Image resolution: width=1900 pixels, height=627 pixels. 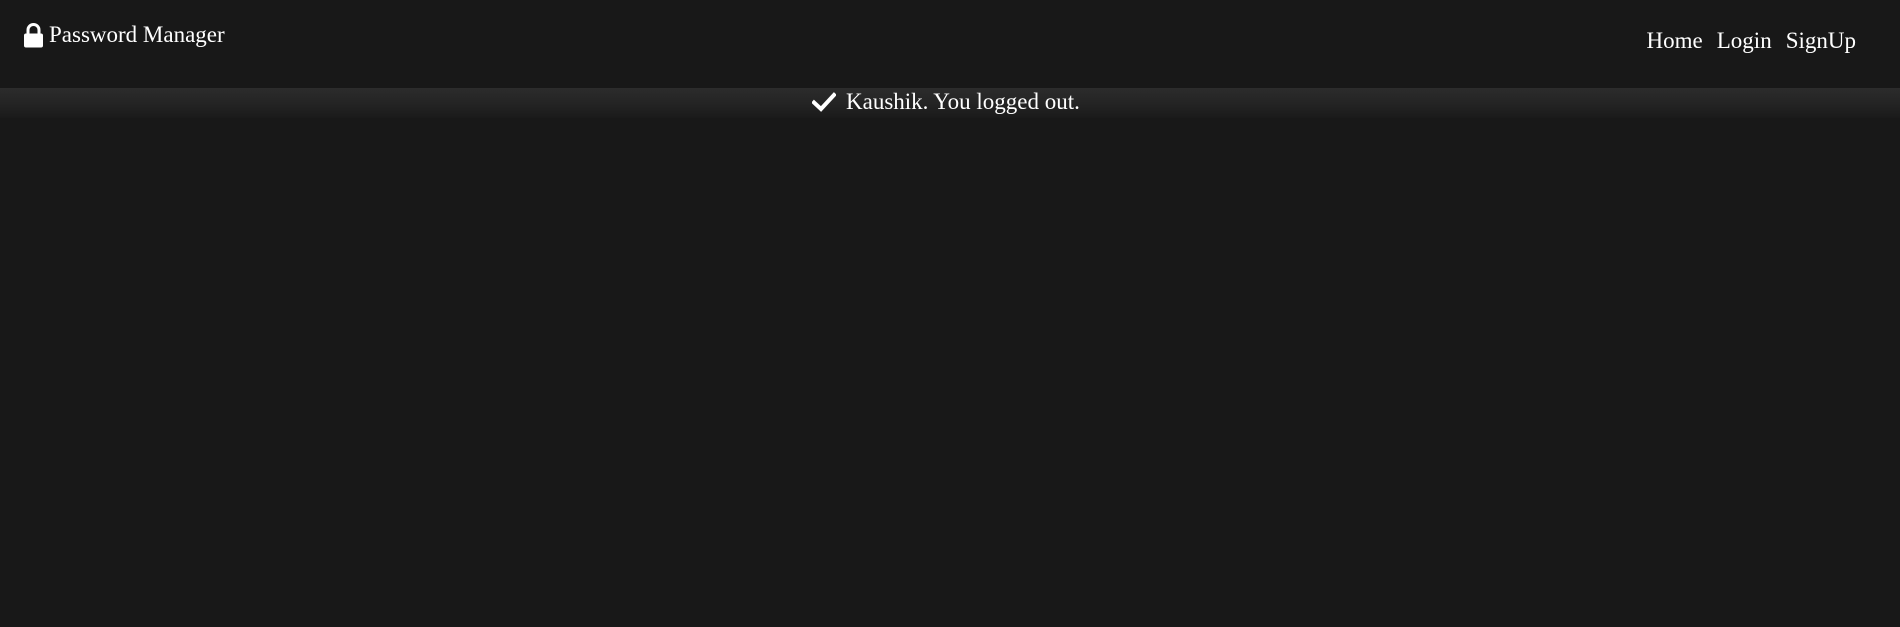 I want to click on flash-message: Kaushik. You logged out., so click(x=945, y=102).